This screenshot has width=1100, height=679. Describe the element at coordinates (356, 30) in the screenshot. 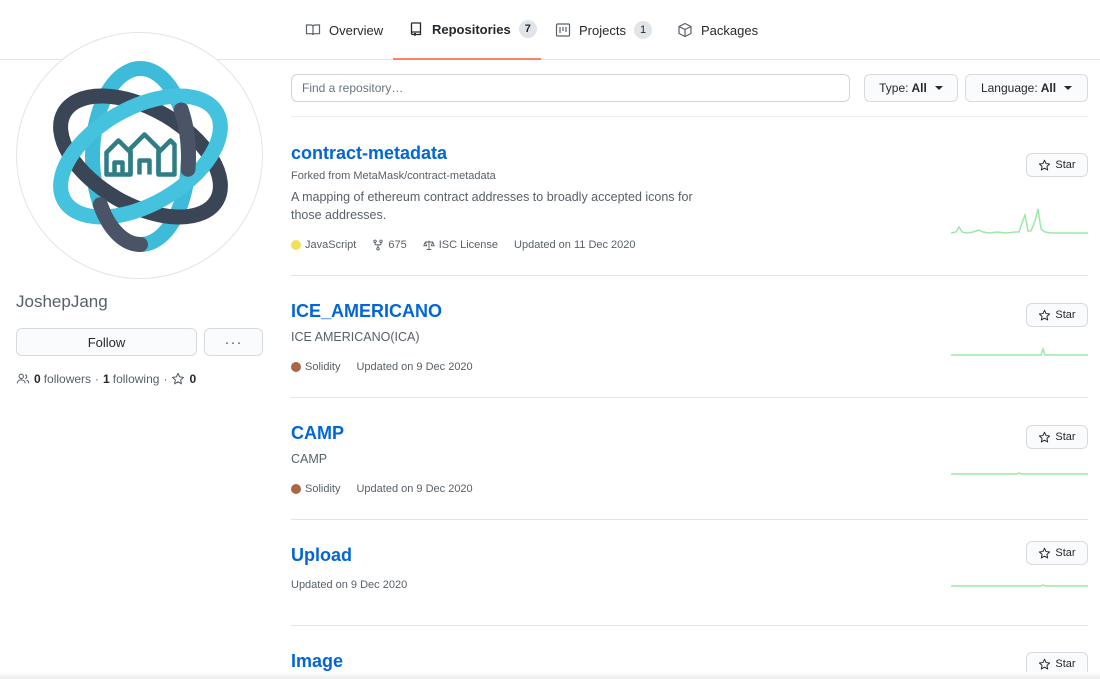

I see `tab-overview-label: Overview` at that location.